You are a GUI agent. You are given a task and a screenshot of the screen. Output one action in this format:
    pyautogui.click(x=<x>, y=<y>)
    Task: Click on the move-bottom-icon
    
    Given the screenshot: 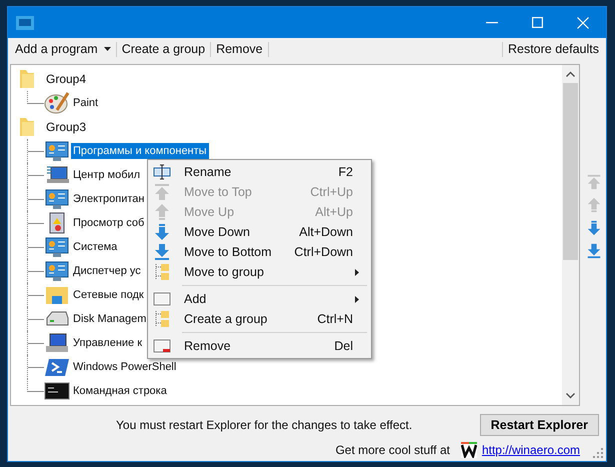 What is the action you would take?
    pyautogui.click(x=162, y=252)
    